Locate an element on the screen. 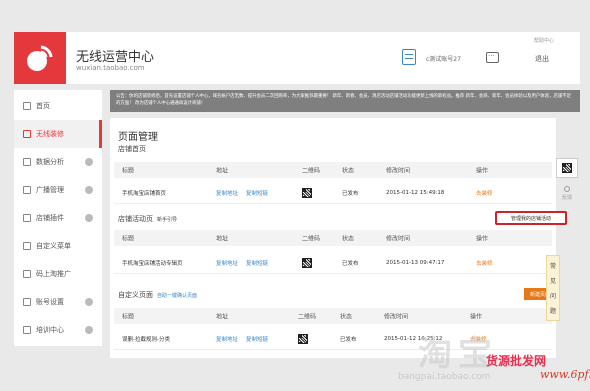 The image size is (590, 391). account-icon is located at coordinates (409, 57).